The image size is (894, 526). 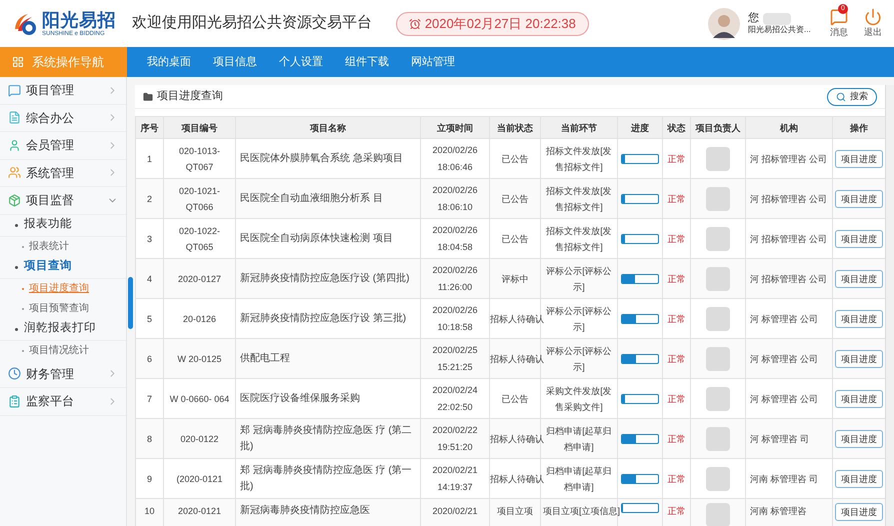 What do you see at coordinates (63, 246) in the screenshot?
I see `submenu-item: 报表统计` at bounding box center [63, 246].